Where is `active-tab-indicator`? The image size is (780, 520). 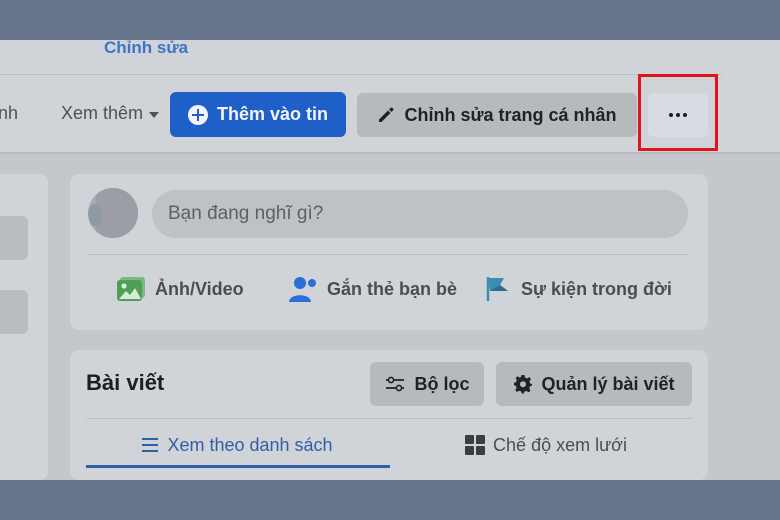
active-tab-indicator is located at coordinates (238, 466).